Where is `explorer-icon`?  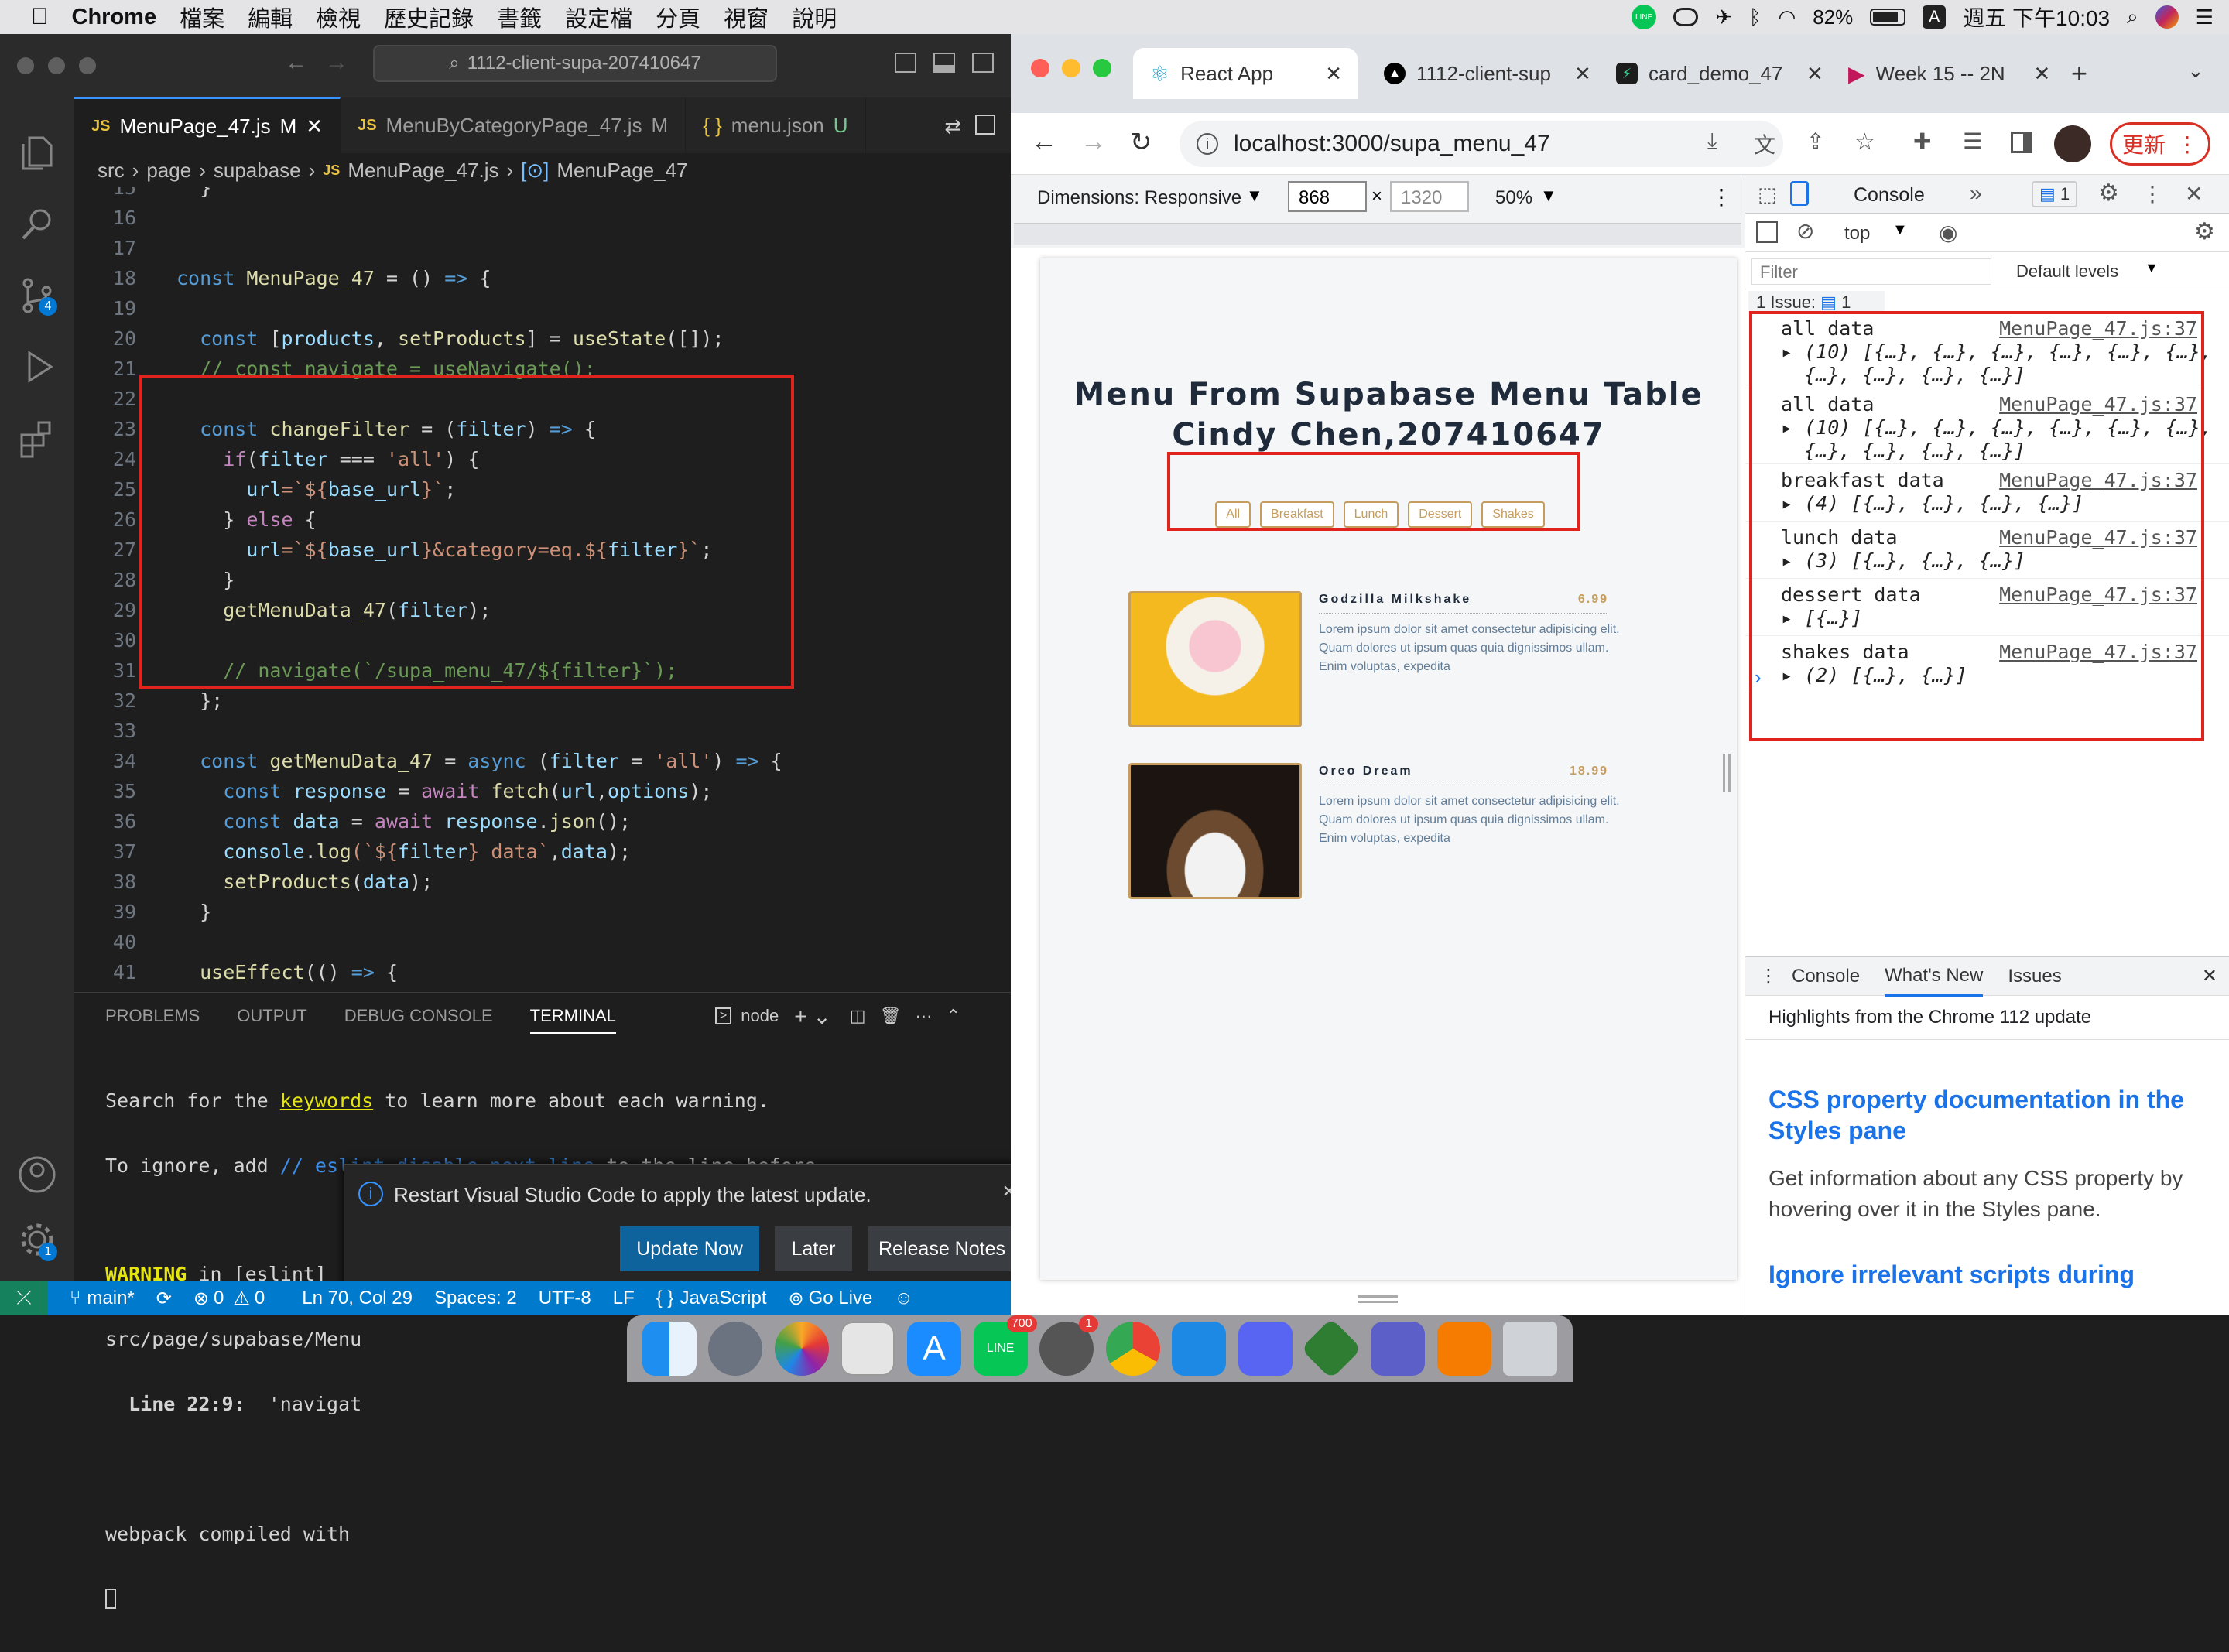
explorer-icon is located at coordinates (37, 154).